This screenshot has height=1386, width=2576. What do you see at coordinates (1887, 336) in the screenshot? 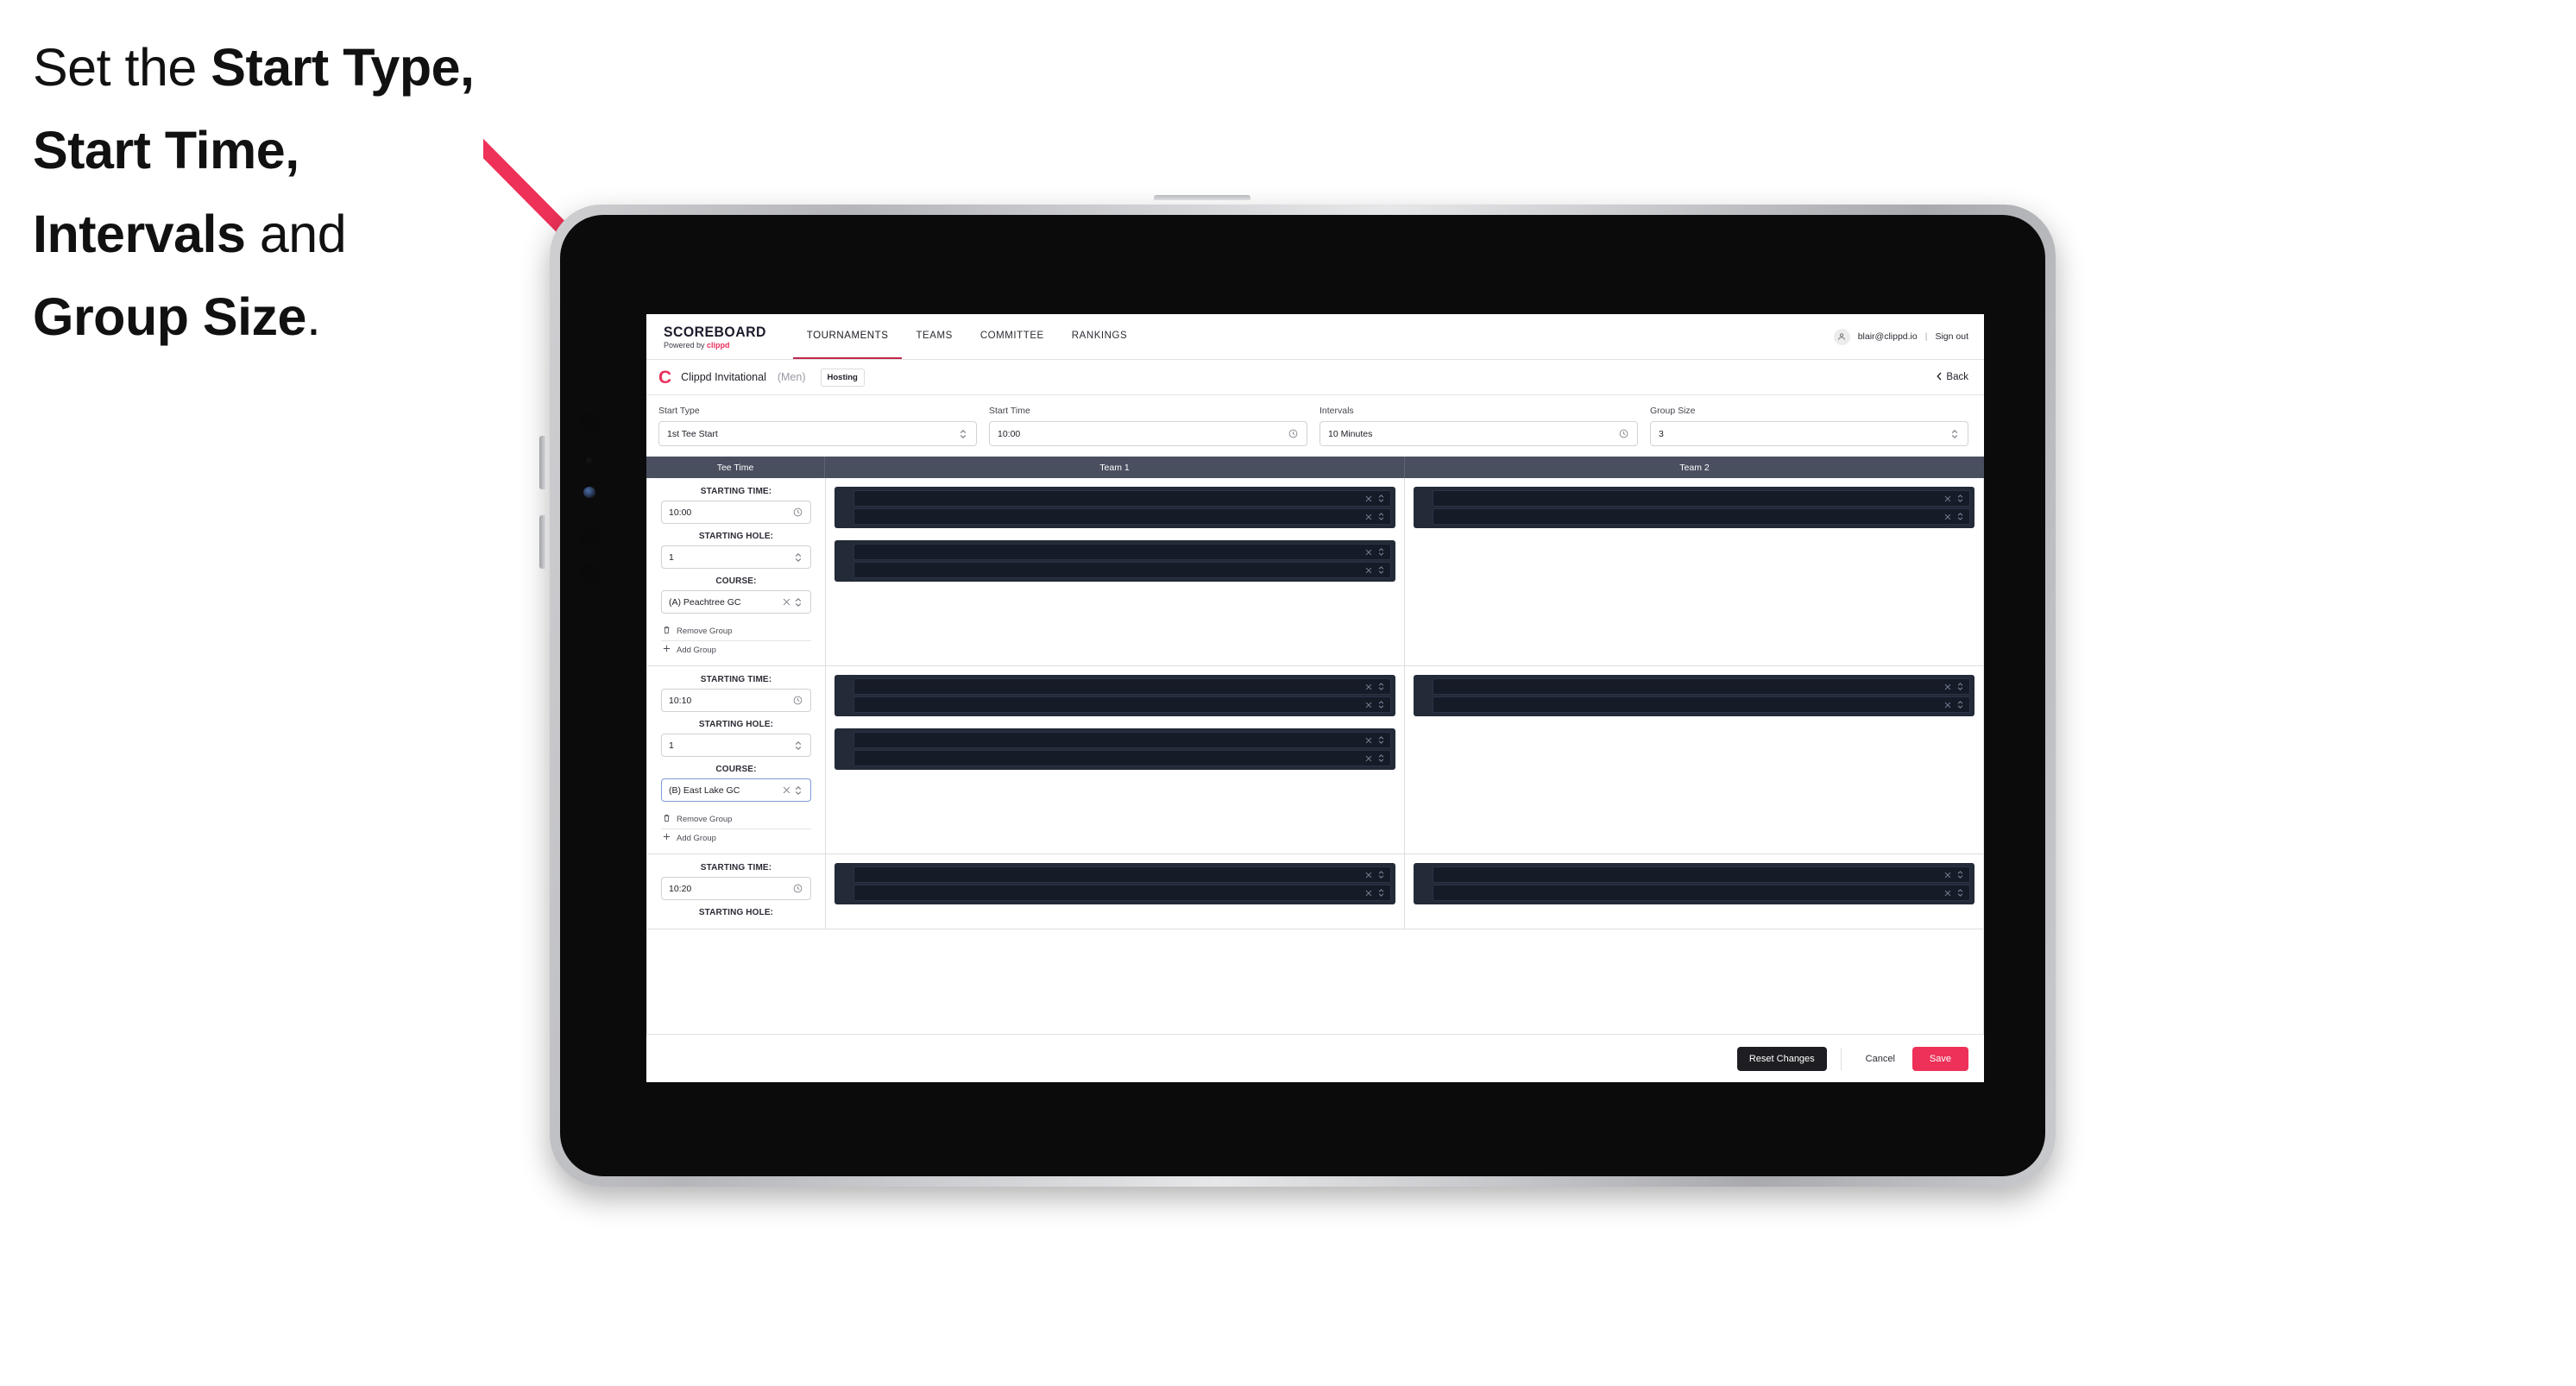
I see `user-email: blair@clippd.io` at bounding box center [1887, 336].